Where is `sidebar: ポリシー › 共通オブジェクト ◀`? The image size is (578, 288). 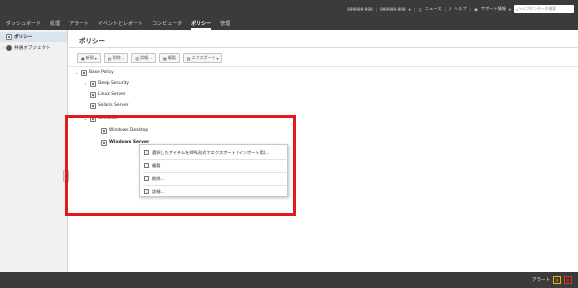 sidebar: ポリシー › 共通オブジェクト ◀ is located at coordinates (34, 151).